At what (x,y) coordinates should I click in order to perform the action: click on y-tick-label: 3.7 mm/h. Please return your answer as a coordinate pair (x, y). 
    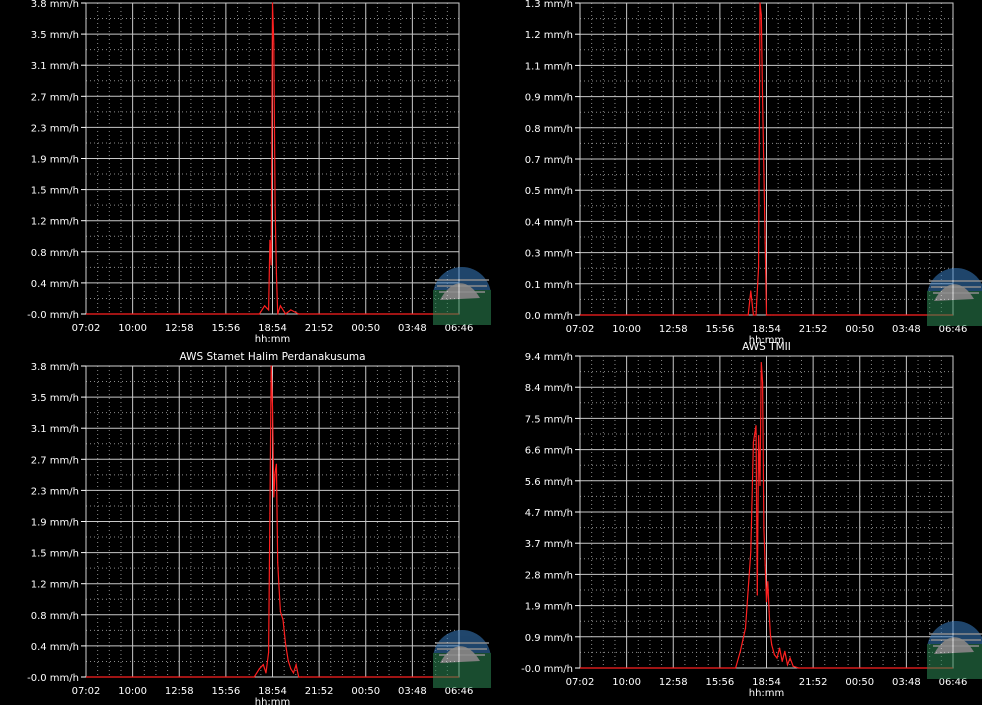
    Looking at the image, I should click on (549, 544).